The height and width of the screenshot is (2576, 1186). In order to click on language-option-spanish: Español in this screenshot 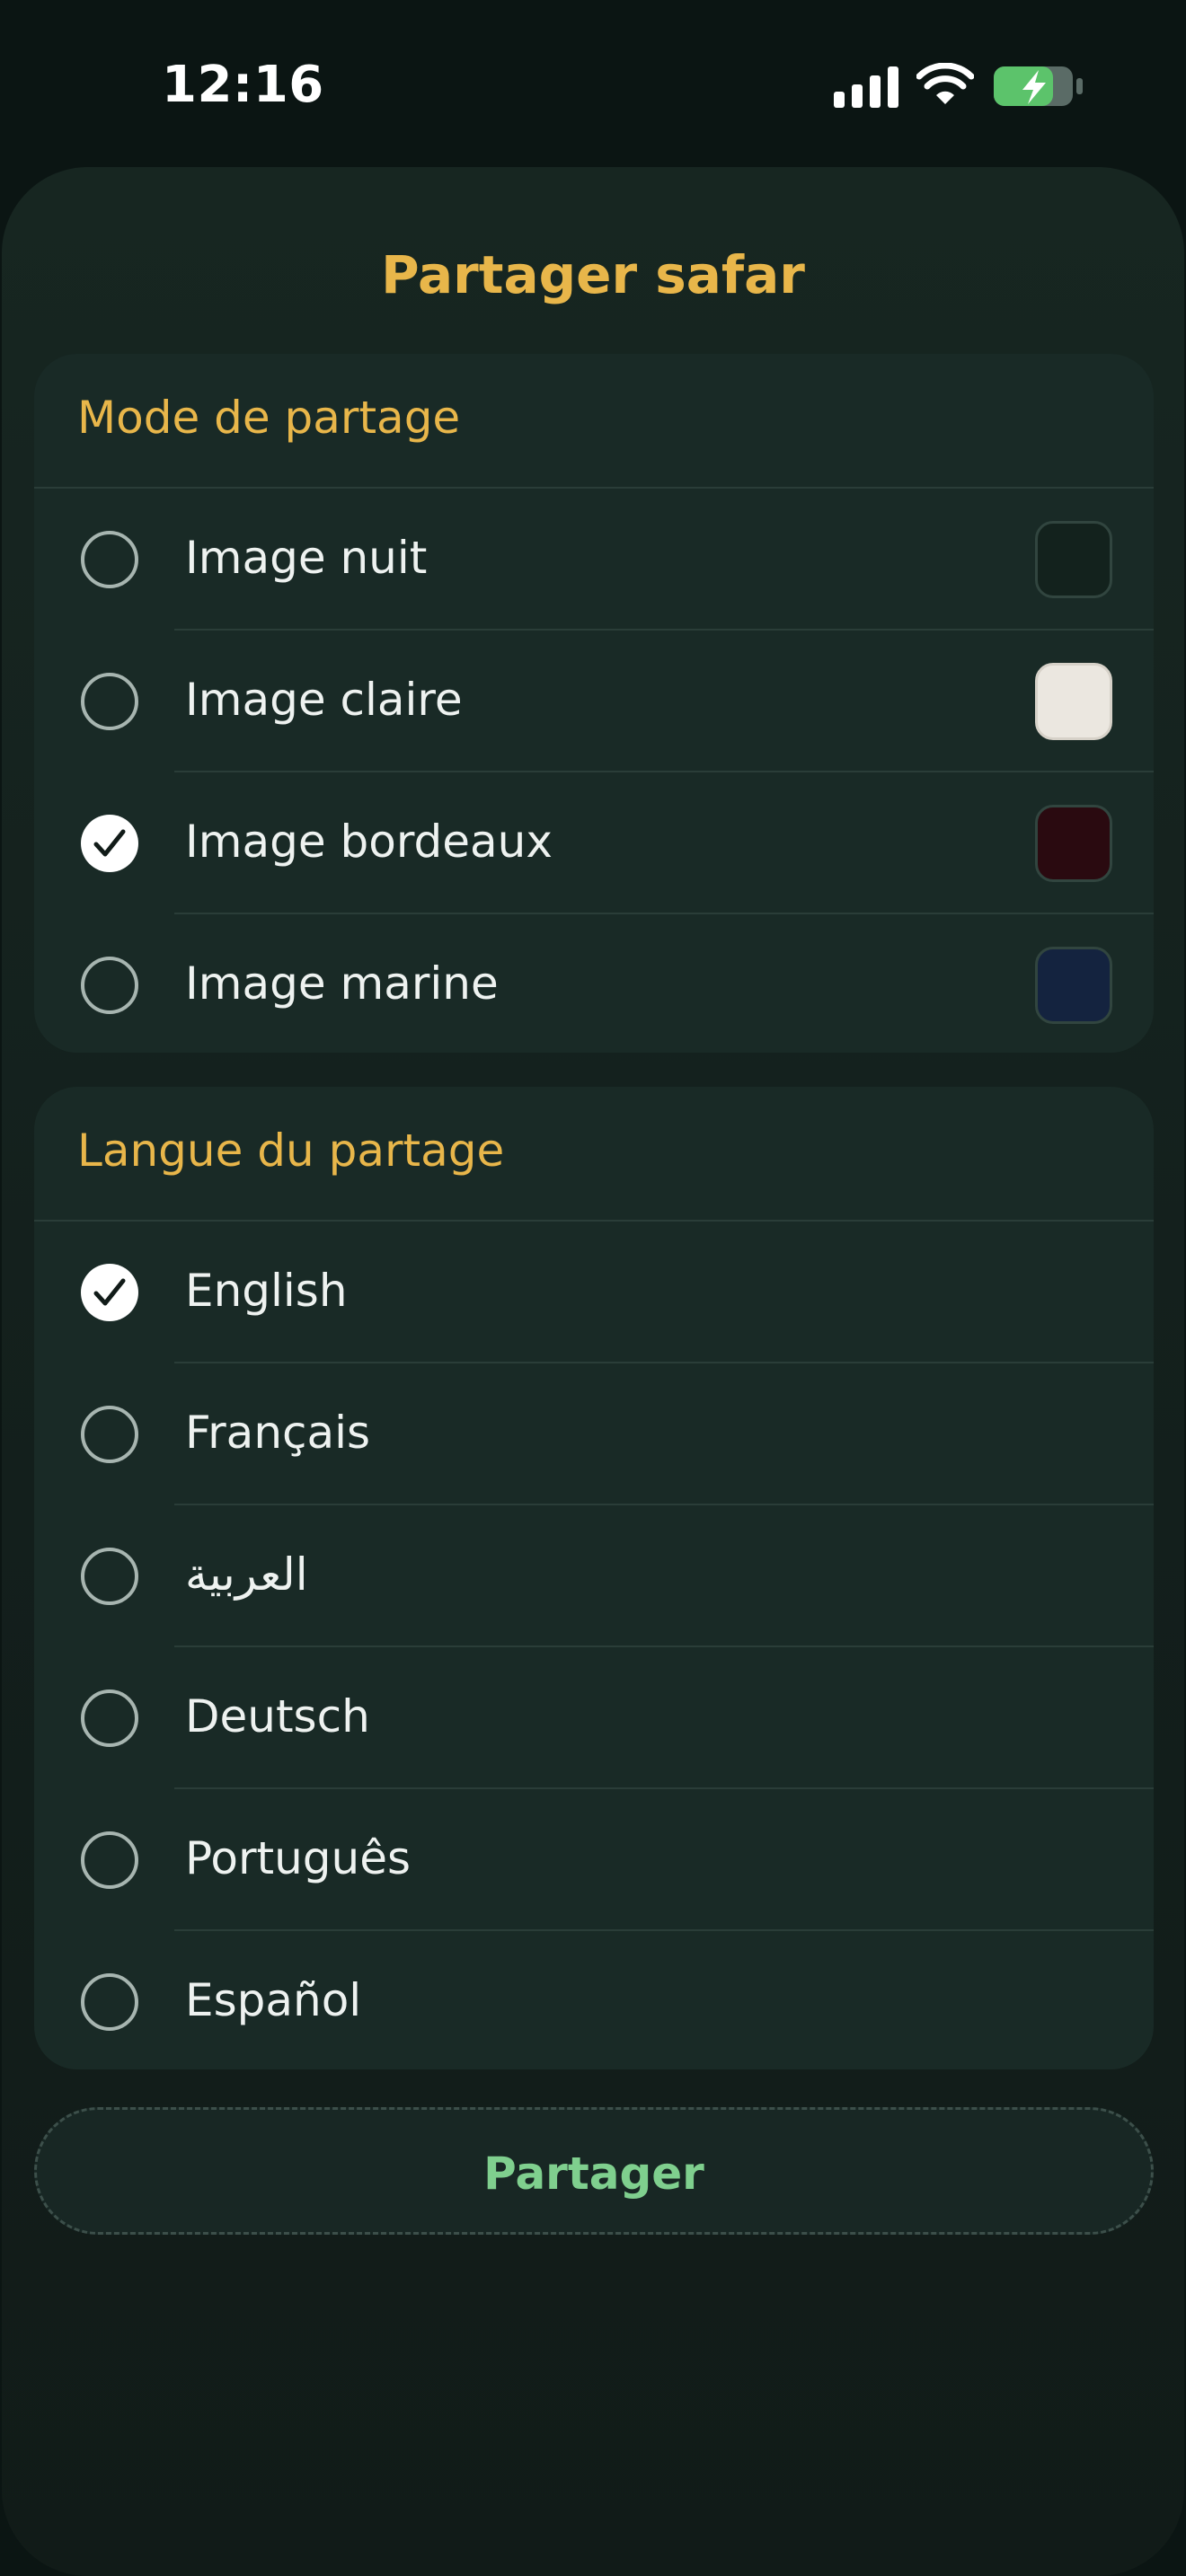, I will do `click(594, 2000)`.